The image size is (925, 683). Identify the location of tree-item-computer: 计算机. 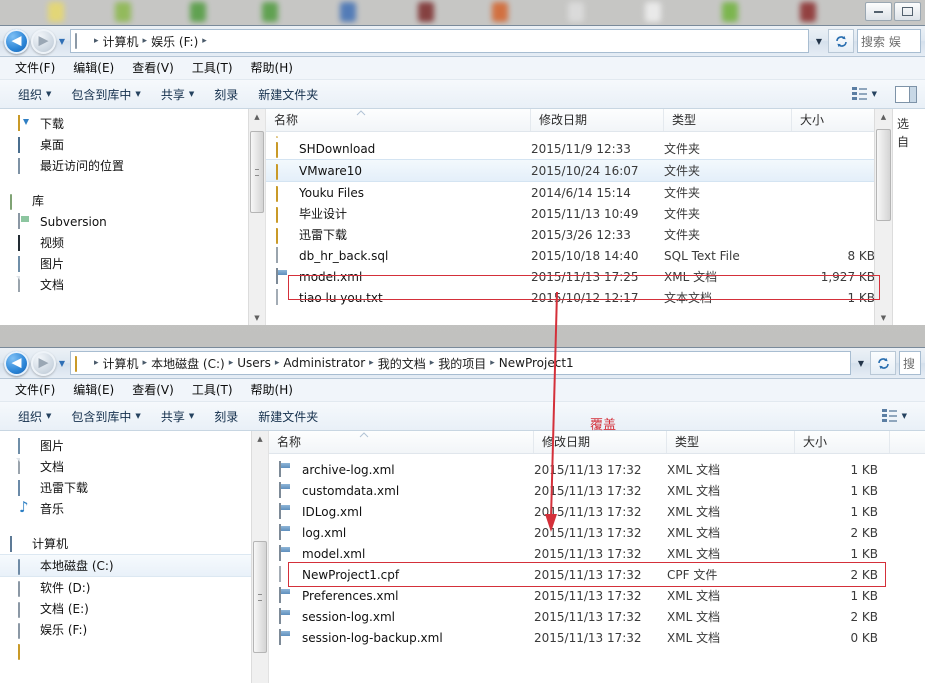
(134, 543).